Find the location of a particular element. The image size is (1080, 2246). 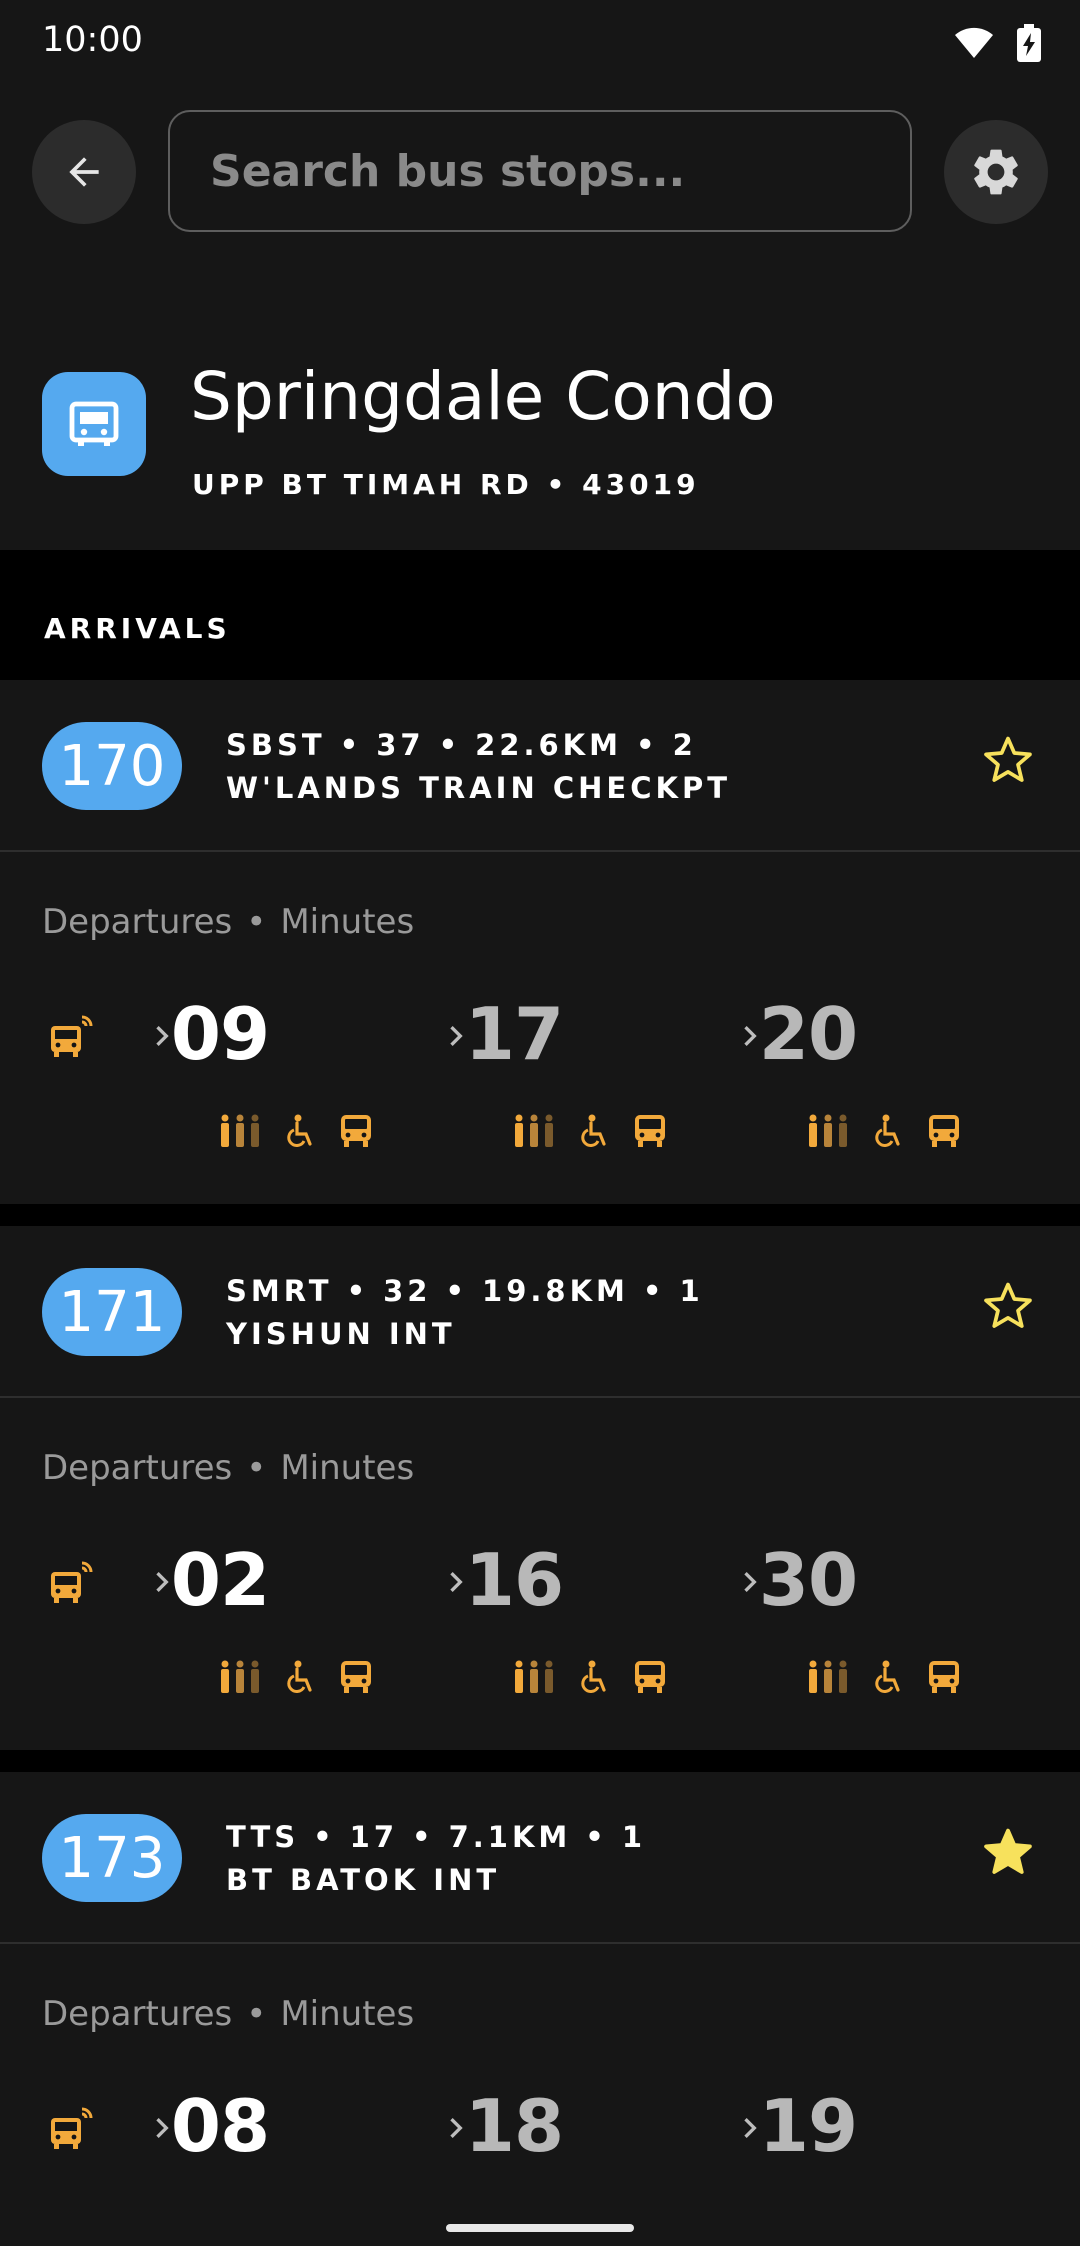

arrival-minutes: 02 is located at coordinates (220, 1580).